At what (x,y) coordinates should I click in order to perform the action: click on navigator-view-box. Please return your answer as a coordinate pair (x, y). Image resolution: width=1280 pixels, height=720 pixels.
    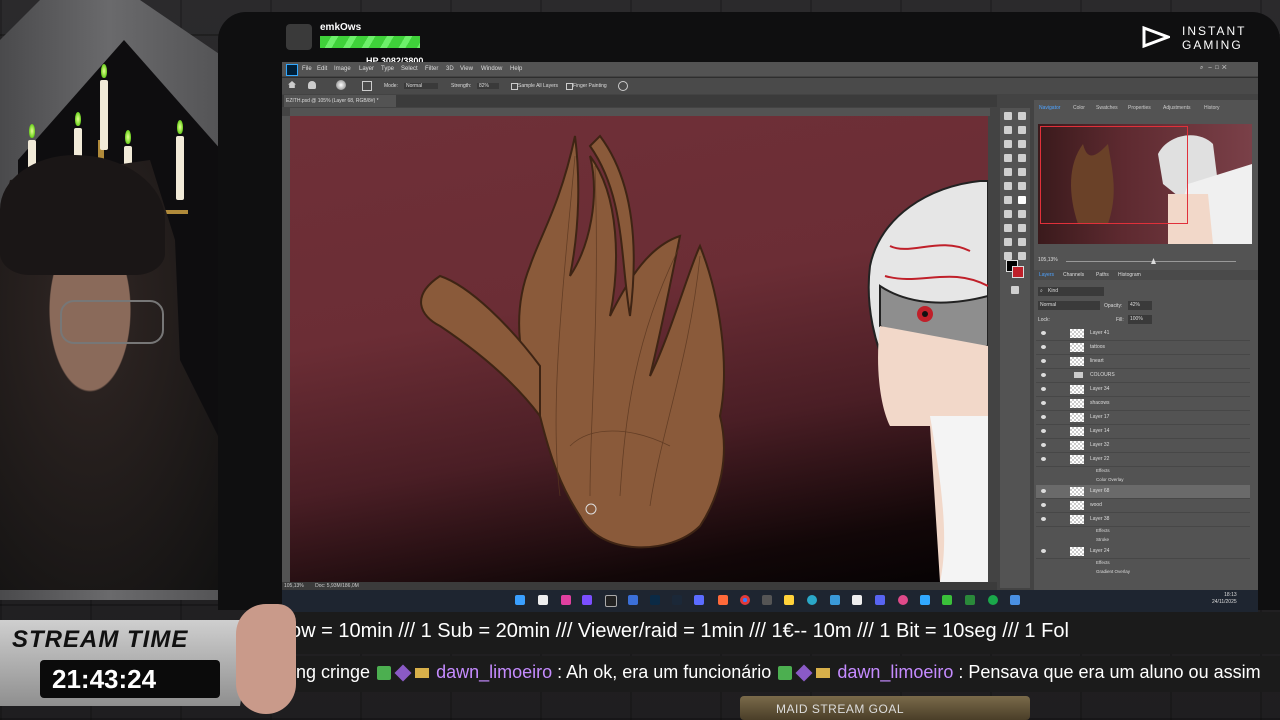
    Looking at the image, I should click on (1114, 175).